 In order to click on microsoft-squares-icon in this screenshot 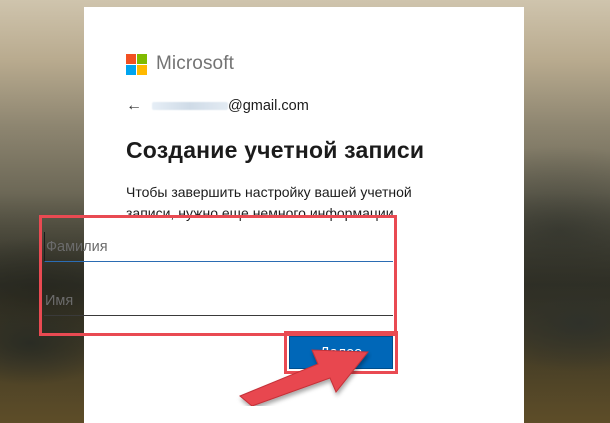, I will do `click(136, 64)`.